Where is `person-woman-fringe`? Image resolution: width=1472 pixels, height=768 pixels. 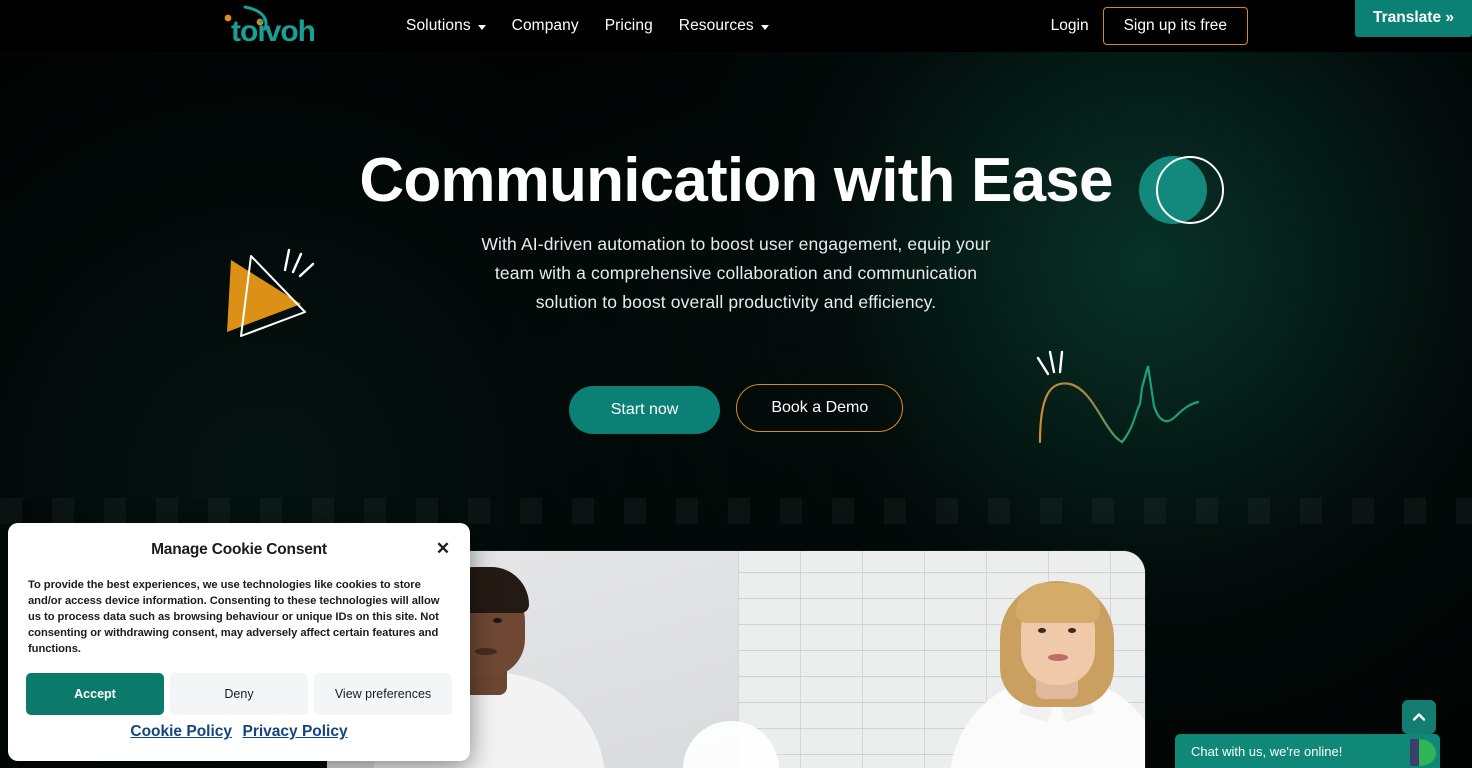 person-woman-fringe is located at coordinates (1058, 603).